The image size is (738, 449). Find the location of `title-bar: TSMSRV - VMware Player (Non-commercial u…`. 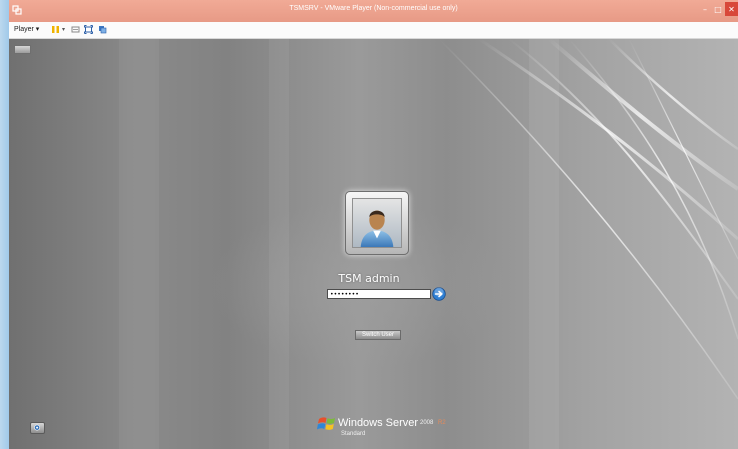

title-bar: TSMSRV - VMware Player (Non-commercial u… is located at coordinates (373, 11).